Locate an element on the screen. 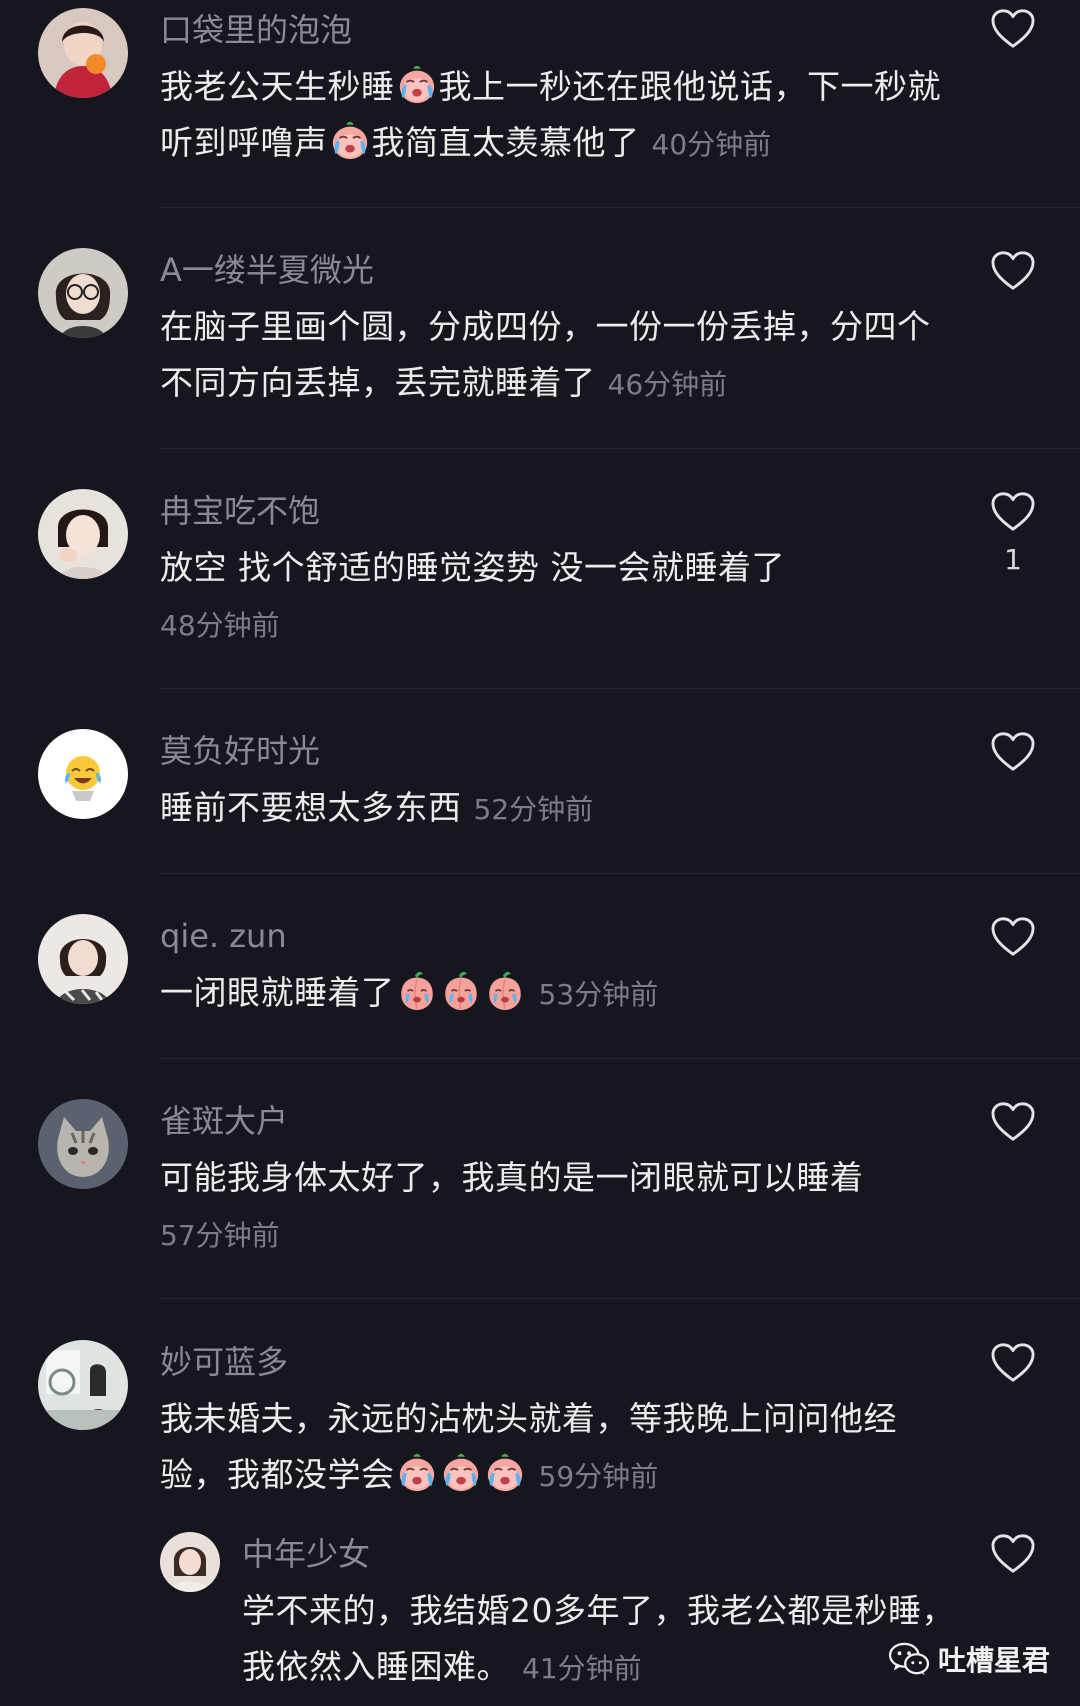 This screenshot has width=1080, height=1706. comment-text: 一闭眼就睡着了 53分钟前 is located at coordinates (560, 994).